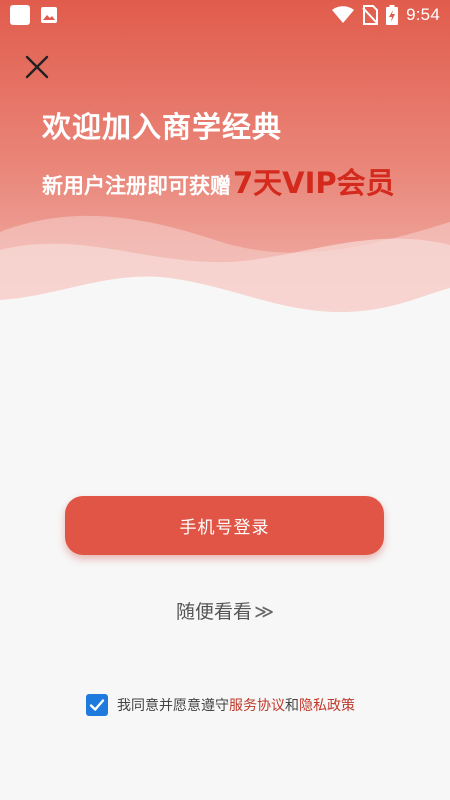 This screenshot has width=450, height=800. Describe the element at coordinates (264, 612) in the screenshot. I see `double-chevron-right-icon: ≫` at that location.